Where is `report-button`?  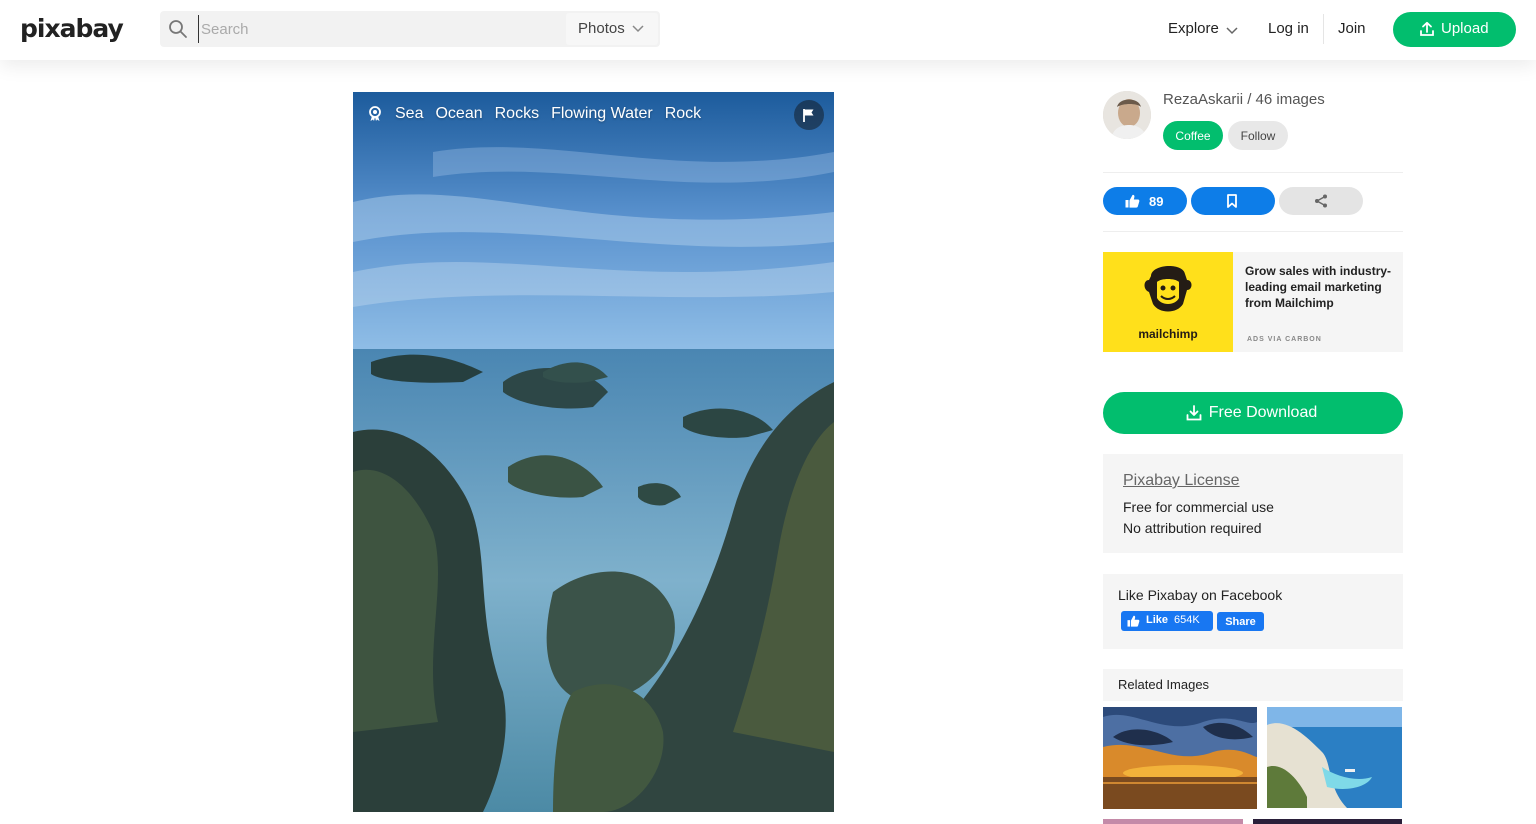 report-button is located at coordinates (809, 115).